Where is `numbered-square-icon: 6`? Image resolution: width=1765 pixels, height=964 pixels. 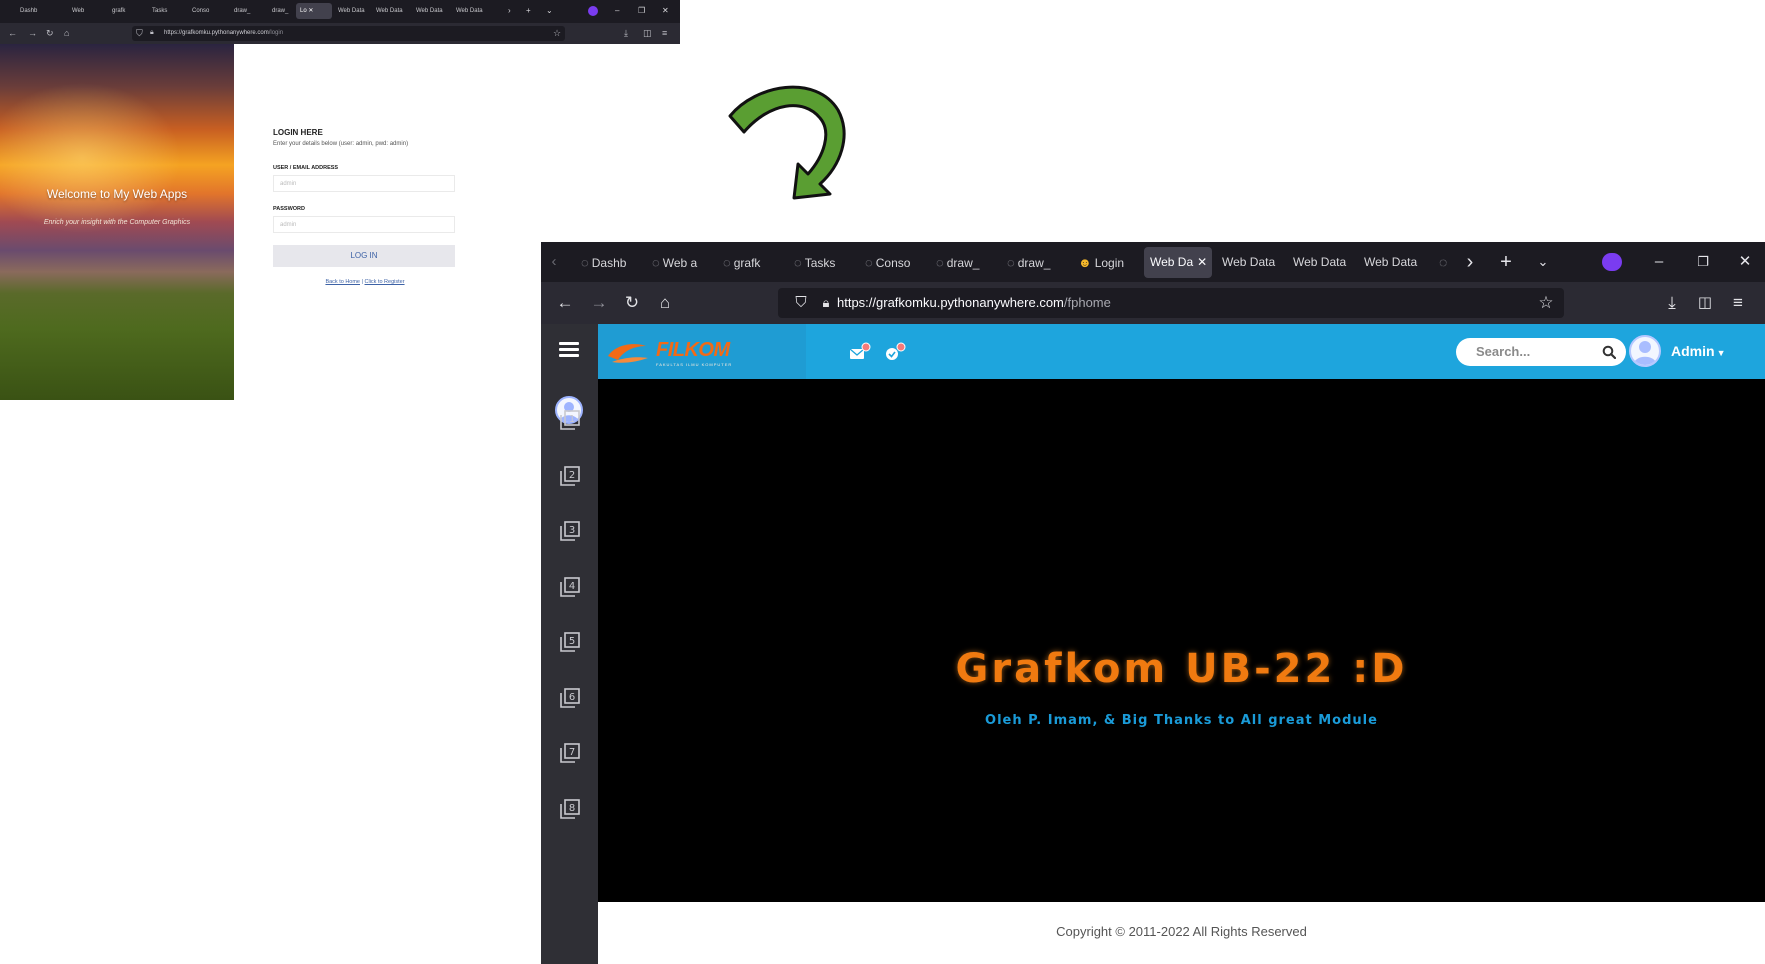
numbered-square-icon: 6 is located at coordinates (570, 698).